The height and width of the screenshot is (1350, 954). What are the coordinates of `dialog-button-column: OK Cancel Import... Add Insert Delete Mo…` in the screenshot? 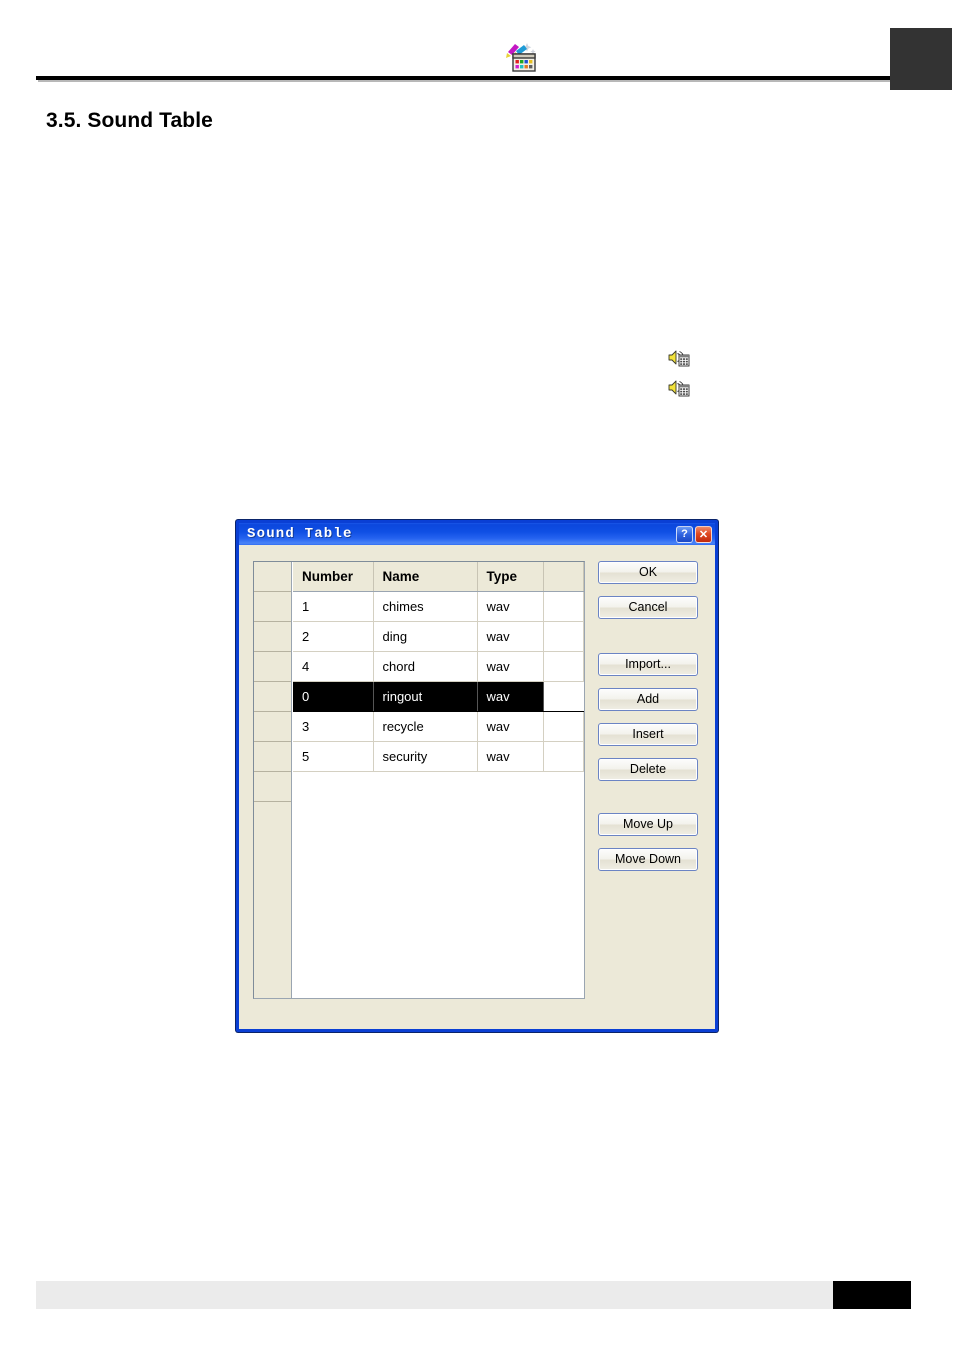 It's located at (648, 722).